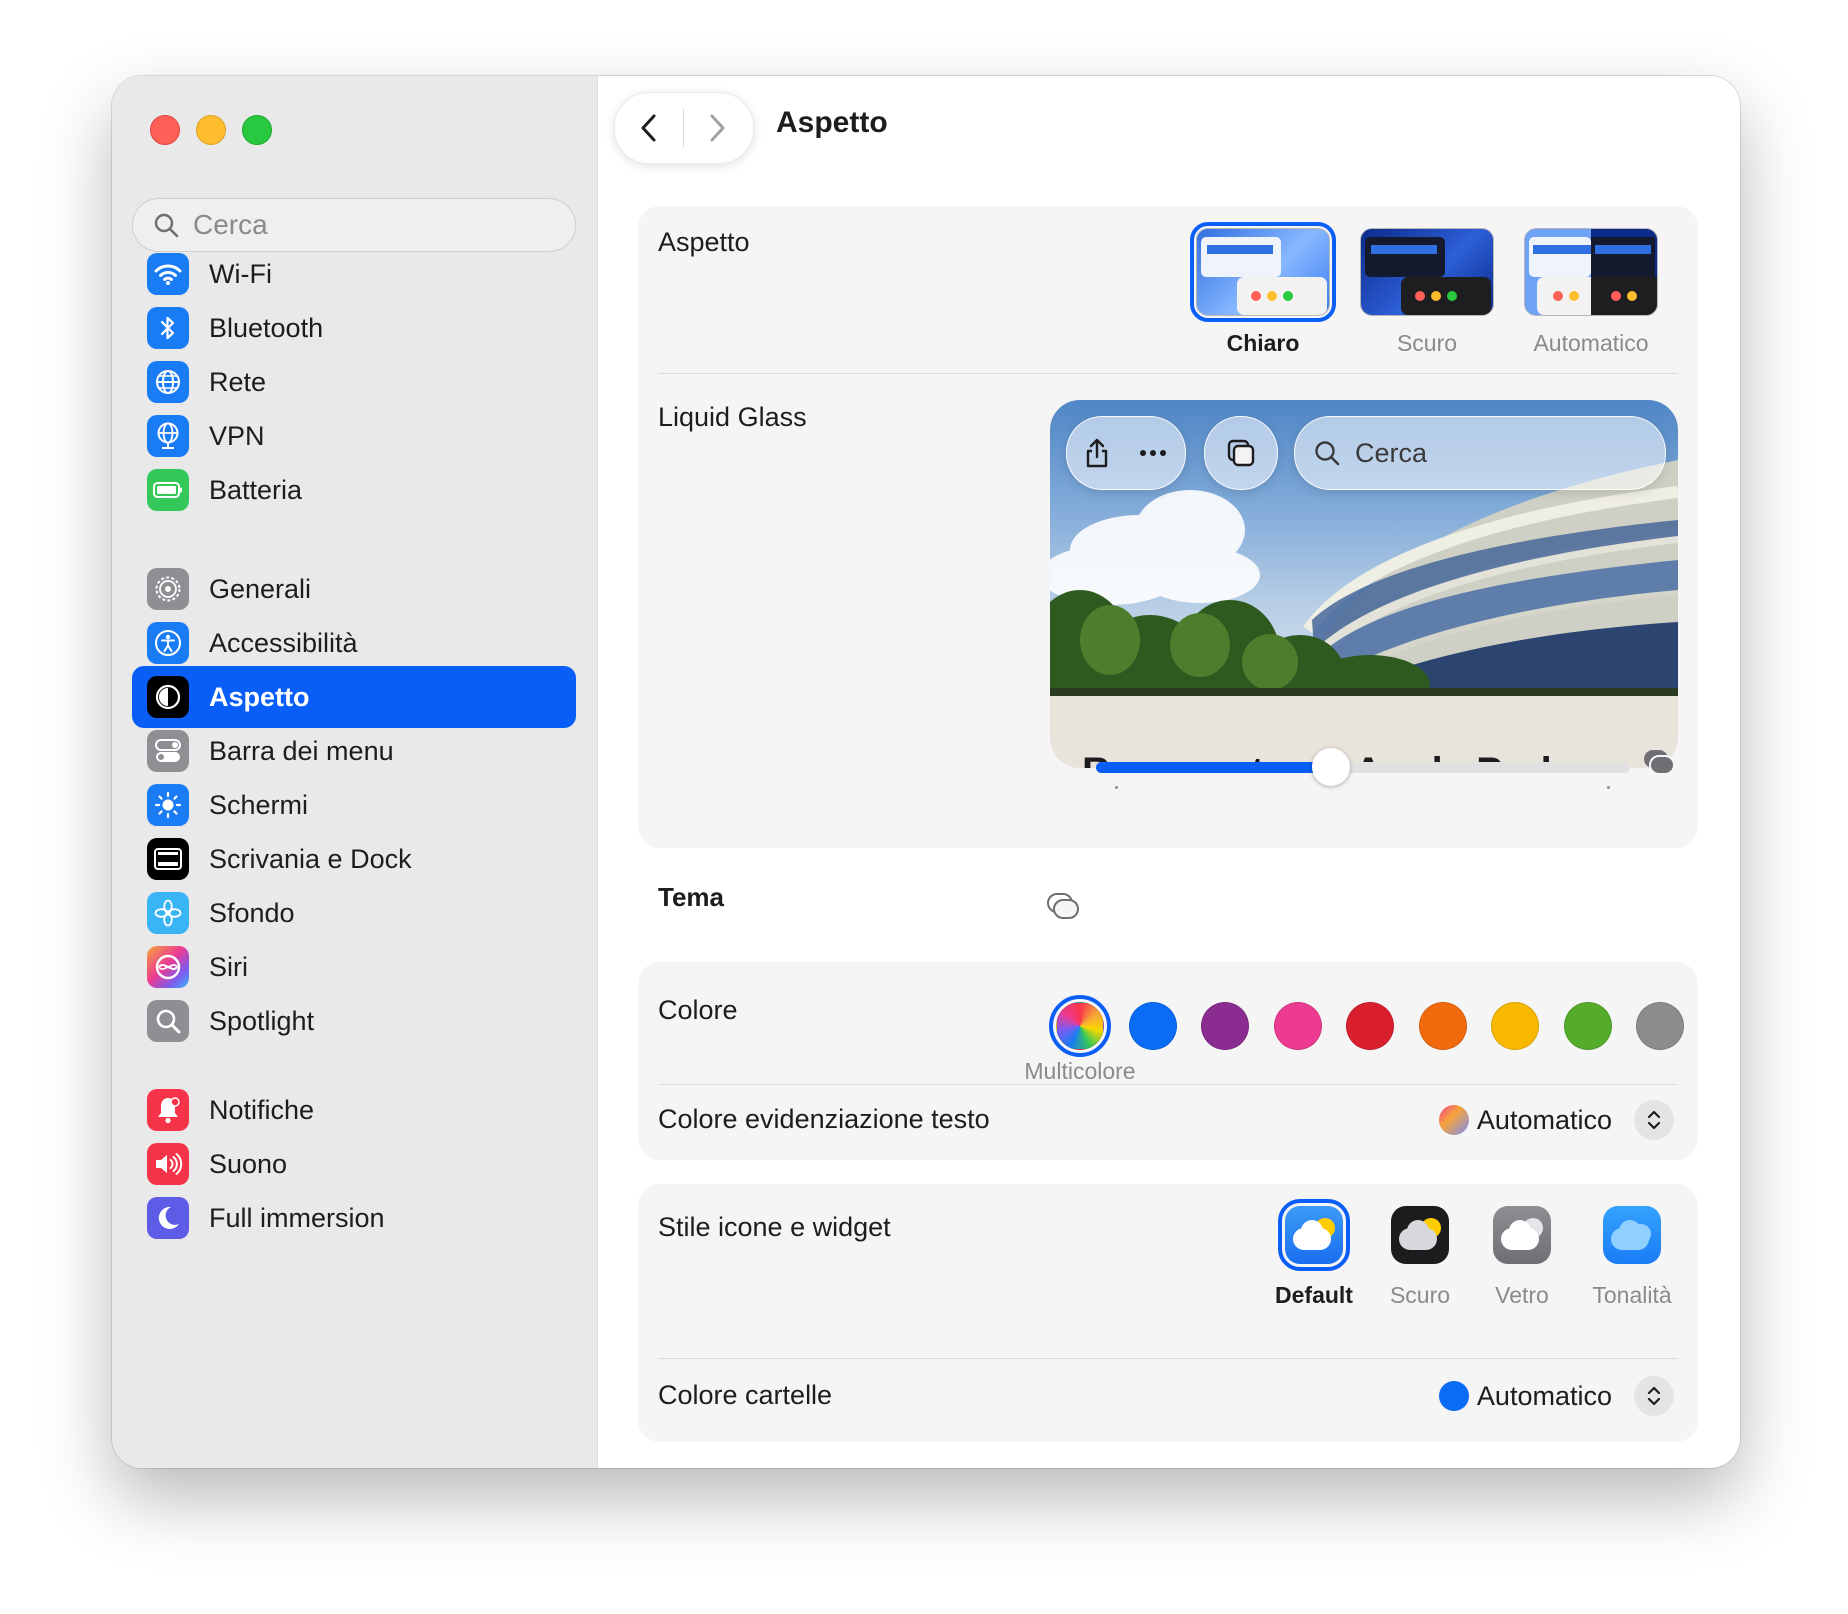 The width and height of the screenshot is (1848, 1614). What do you see at coordinates (354, 1218) in the screenshot?
I see `sidebar-item-full-immersion: Full immersion` at bounding box center [354, 1218].